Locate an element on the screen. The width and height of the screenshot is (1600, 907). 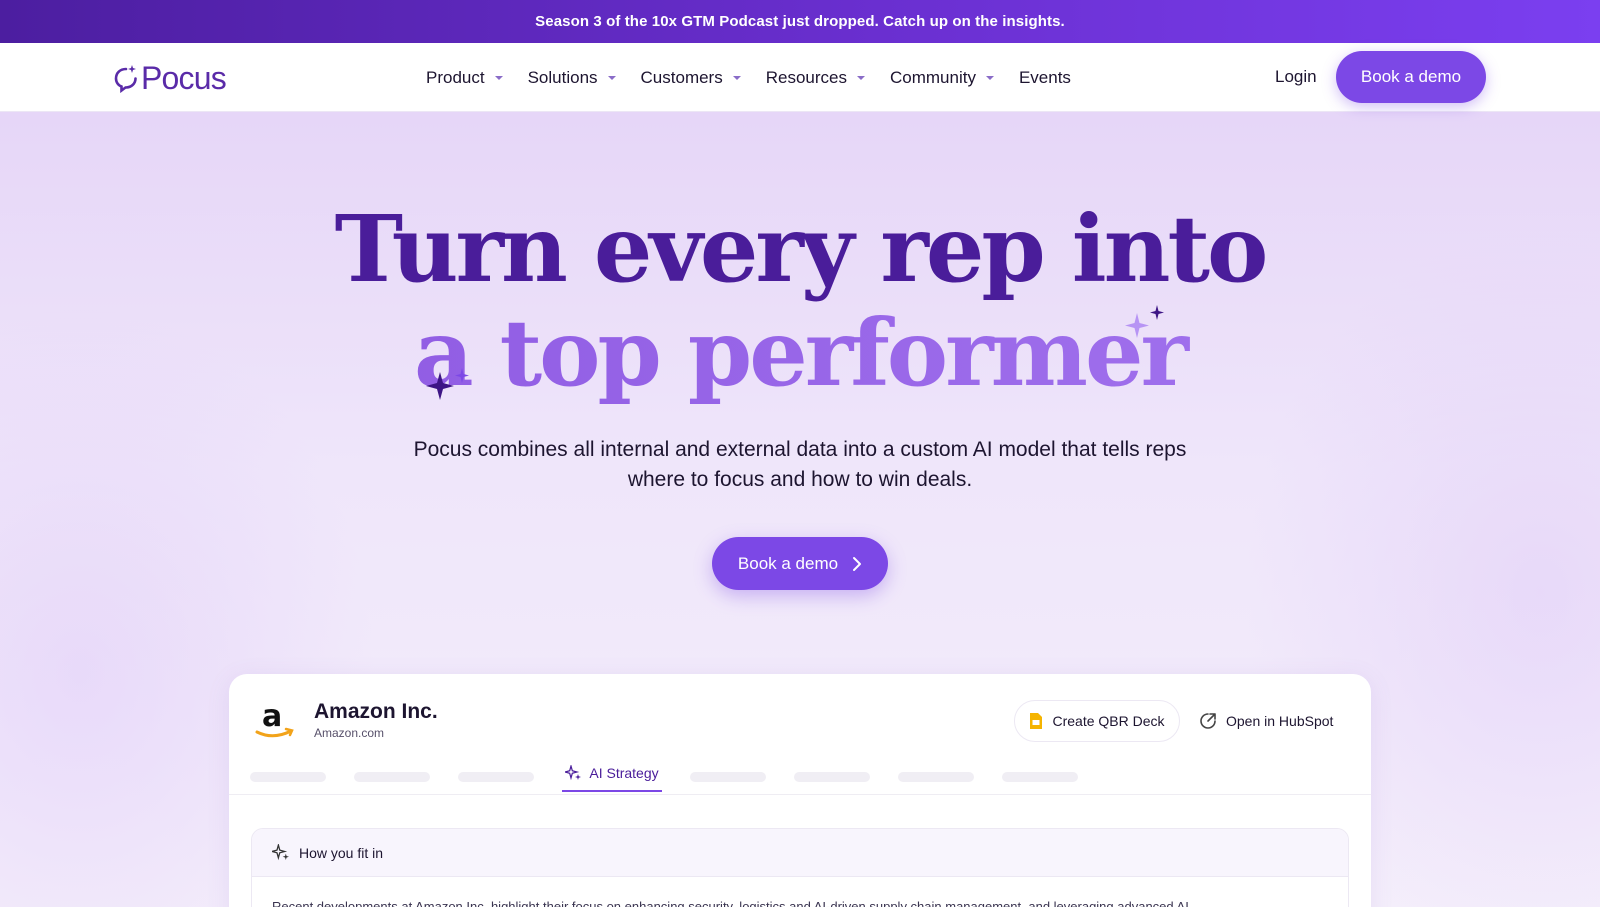
active-tab-label: AI Strategy is located at coordinates (624, 773).